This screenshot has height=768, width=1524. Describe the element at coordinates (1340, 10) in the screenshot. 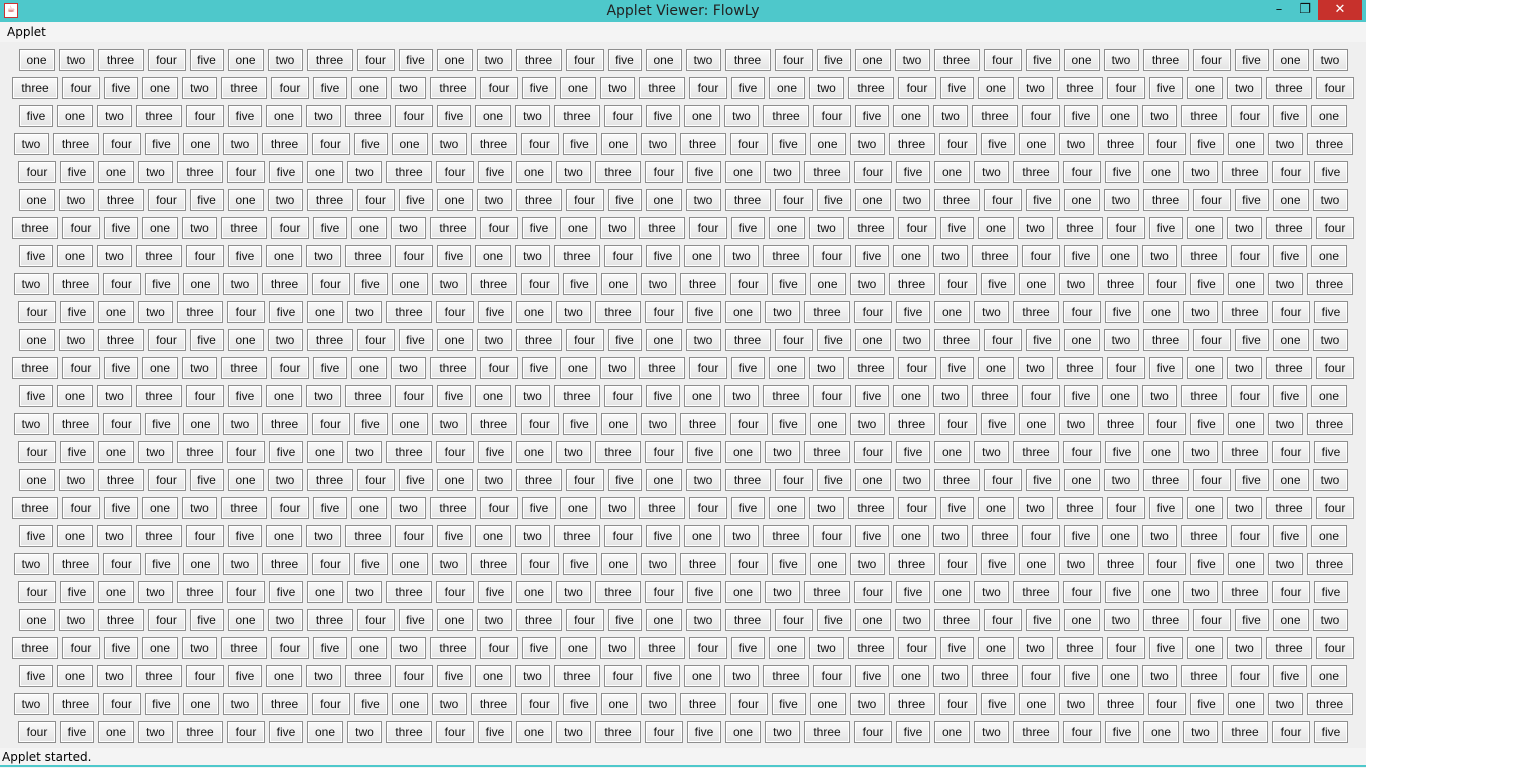

I see `close-button: ✕` at that location.